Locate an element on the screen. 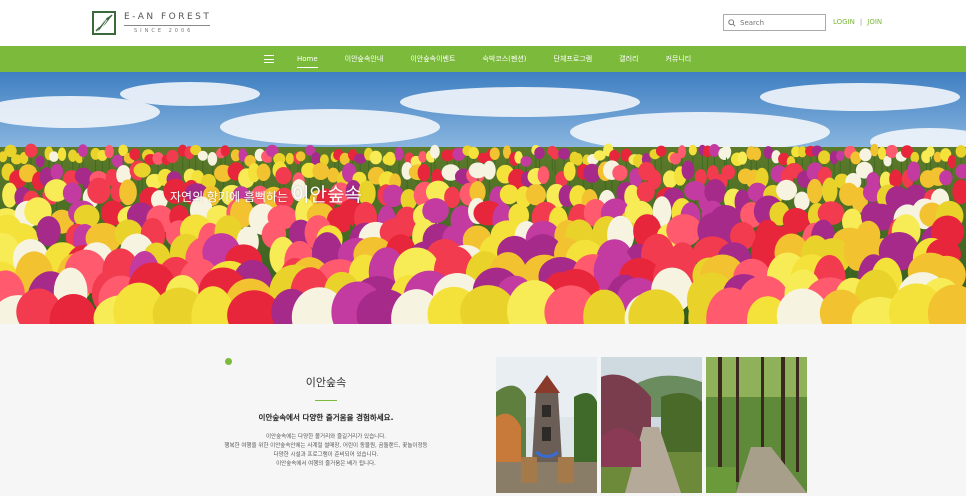 Image resolution: width=966 pixels, height=496 pixels. nav-item-group-programs: 단체프로그램 is located at coordinates (573, 59).